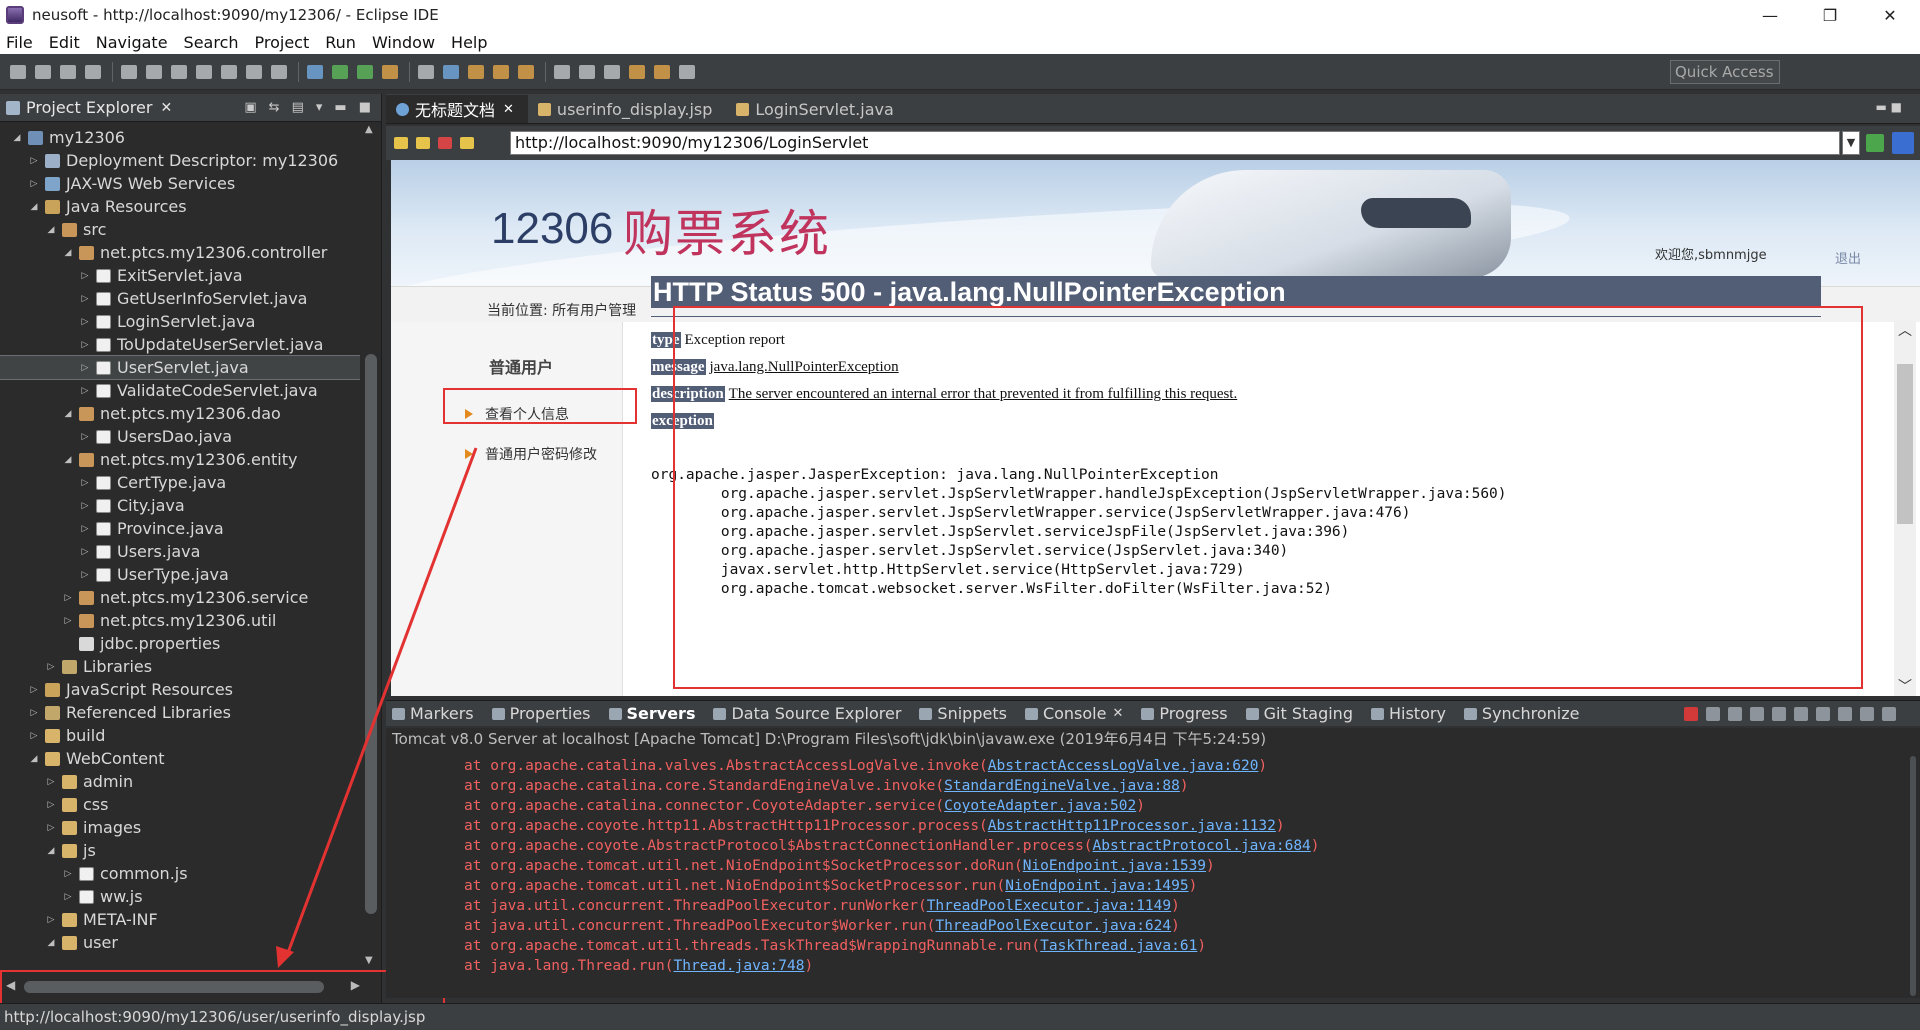 This screenshot has height=1030, width=1920. What do you see at coordinates (254, 71) in the screenshot?
I see `step-over-icon` at bounding box center [254, 71].